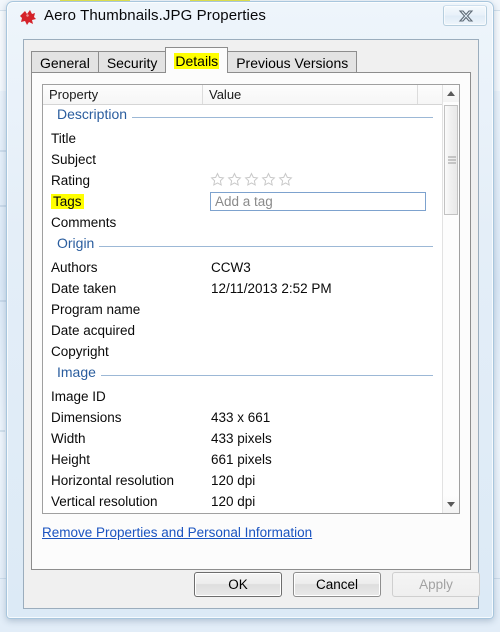  What do you see at coordinates (450, 299) in the screenshot?
I see `vertical-scrollbar` at bounding box center [450, 299].